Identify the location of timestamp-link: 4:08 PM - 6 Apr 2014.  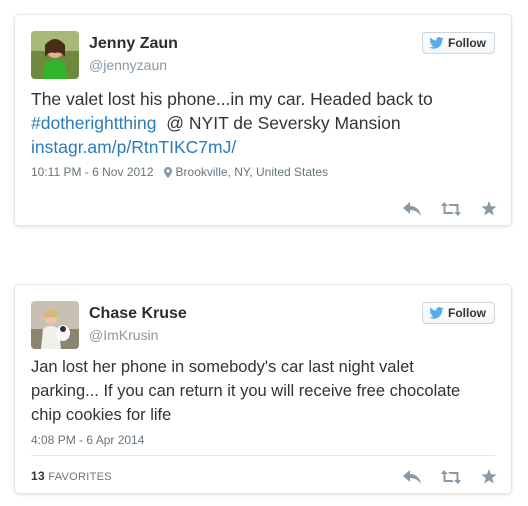
(87, 440).